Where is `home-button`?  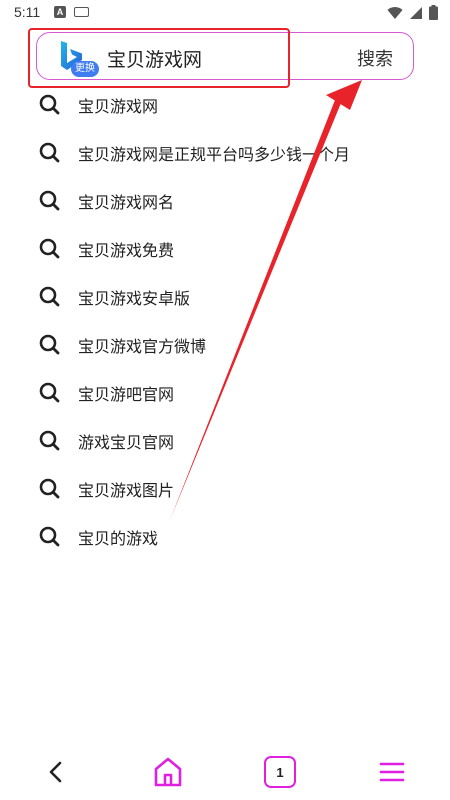
home-button is located at coordinates (168, 772).